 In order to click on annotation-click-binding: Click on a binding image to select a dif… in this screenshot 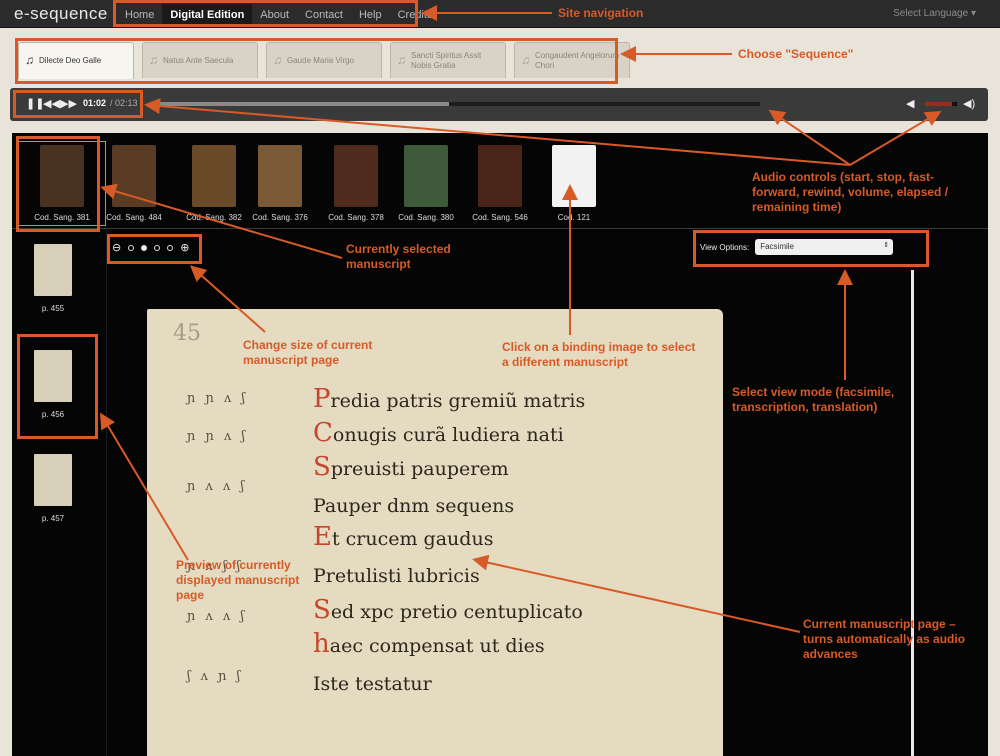, I will do `click(599, 354)`.